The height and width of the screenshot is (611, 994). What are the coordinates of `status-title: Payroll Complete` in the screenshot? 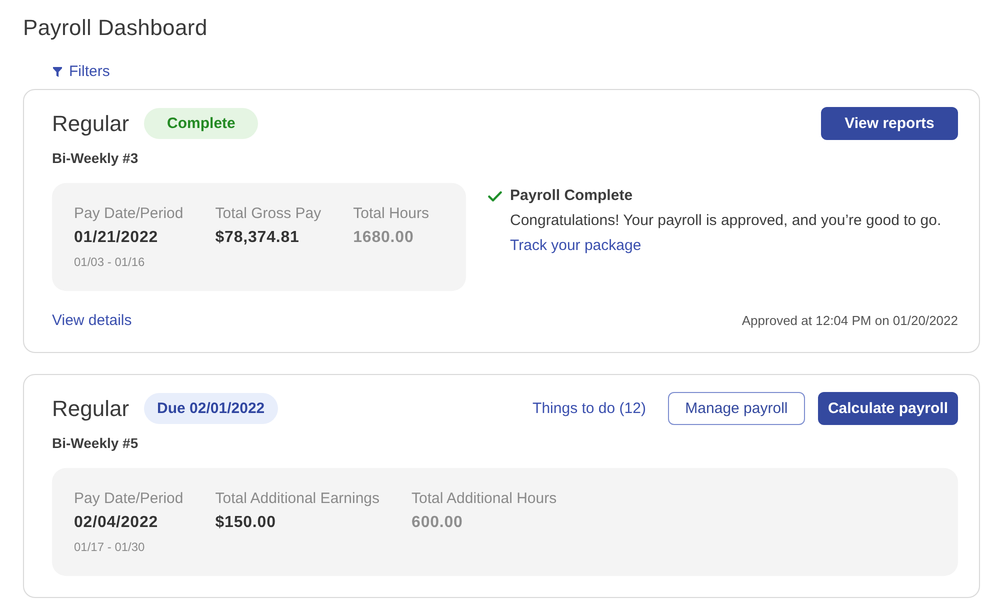 It's located at (571, 196).